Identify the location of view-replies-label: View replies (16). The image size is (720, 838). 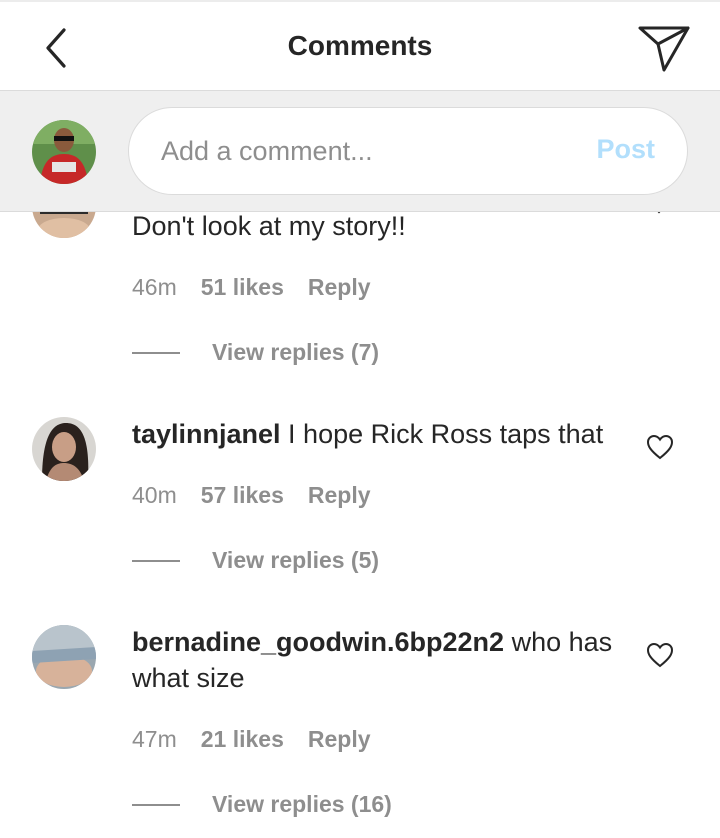
(302, 804).